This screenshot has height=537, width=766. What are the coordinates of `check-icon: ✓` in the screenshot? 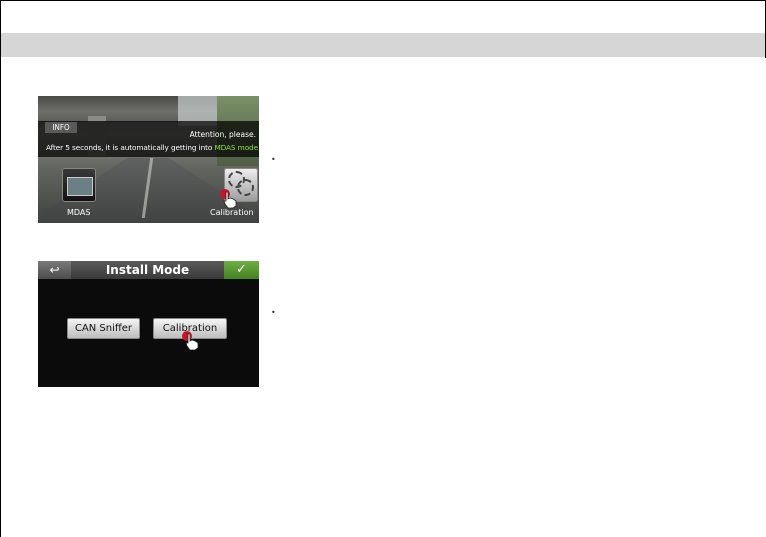 It's located at (241, 270).